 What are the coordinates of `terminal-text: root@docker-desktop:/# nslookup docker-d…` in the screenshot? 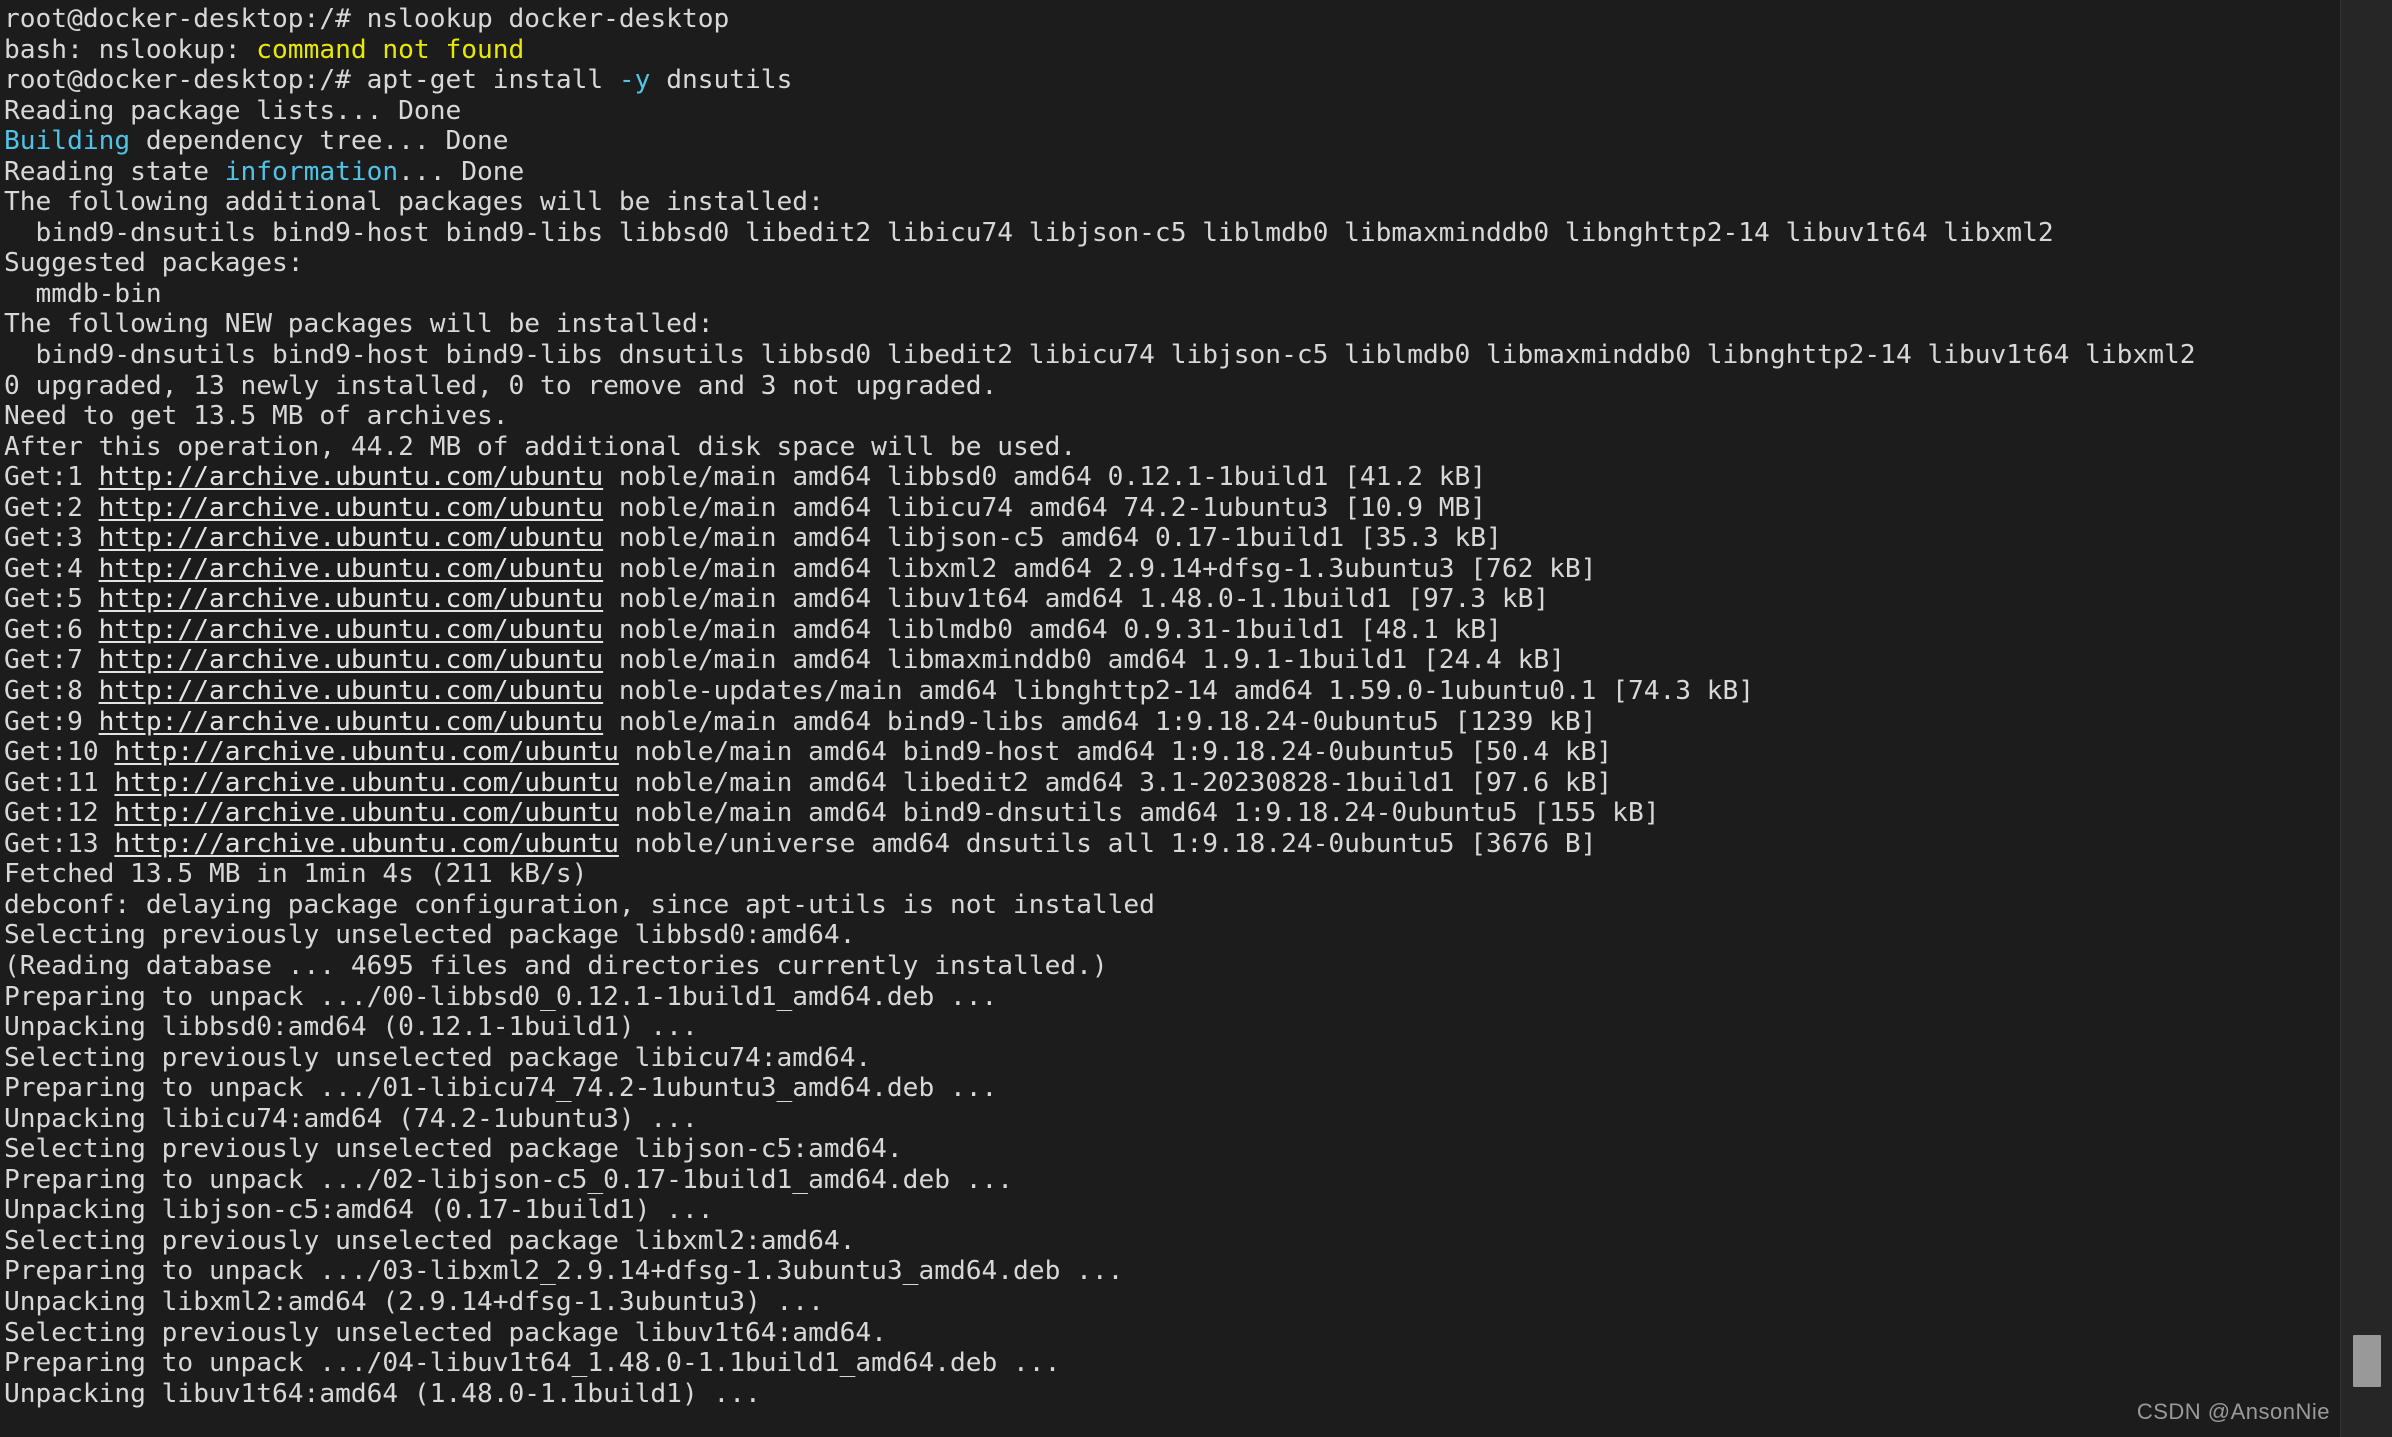 It's located at (367, 19).